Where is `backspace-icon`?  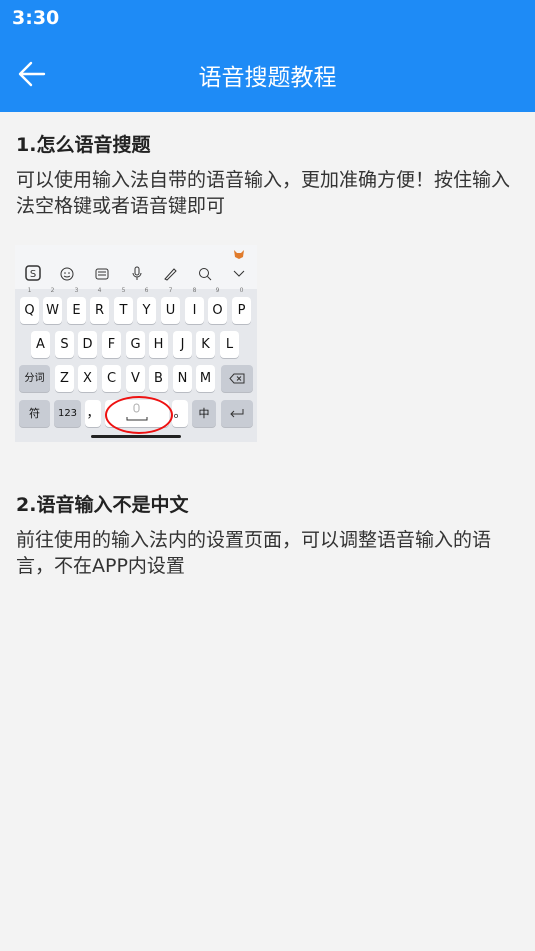
backspace-icon is located at coordinates (237, 378).